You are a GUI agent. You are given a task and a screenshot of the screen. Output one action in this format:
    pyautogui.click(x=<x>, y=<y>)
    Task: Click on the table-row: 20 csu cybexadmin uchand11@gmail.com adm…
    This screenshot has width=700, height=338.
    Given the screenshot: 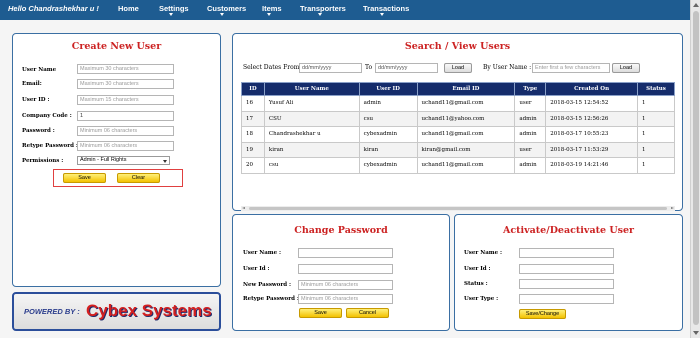 What is the action you would take?
    pyautogui.click(x=458, y=165)
    